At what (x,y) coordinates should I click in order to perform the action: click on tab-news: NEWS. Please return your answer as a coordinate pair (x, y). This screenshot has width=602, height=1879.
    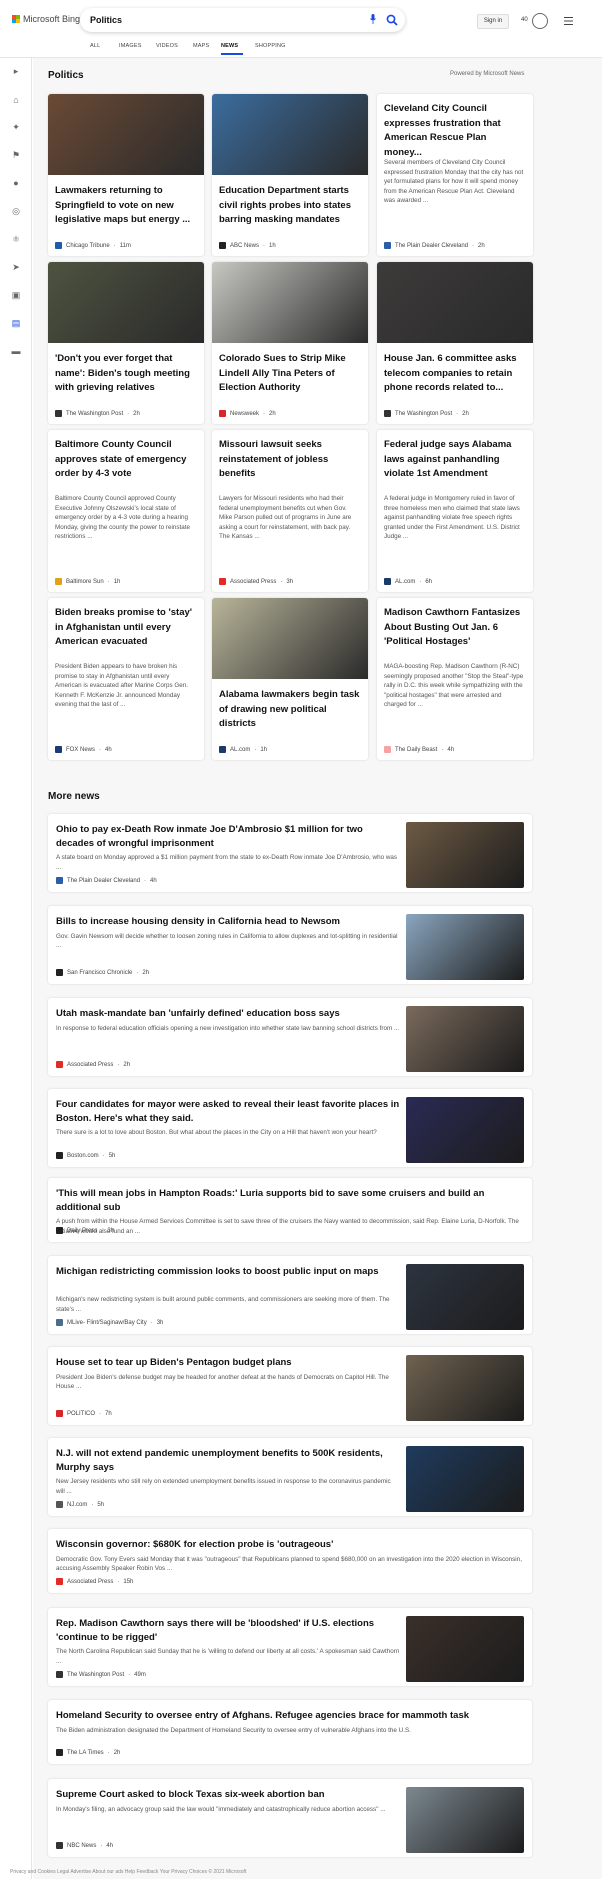
    Looking at the image, I should click on (232, 48).